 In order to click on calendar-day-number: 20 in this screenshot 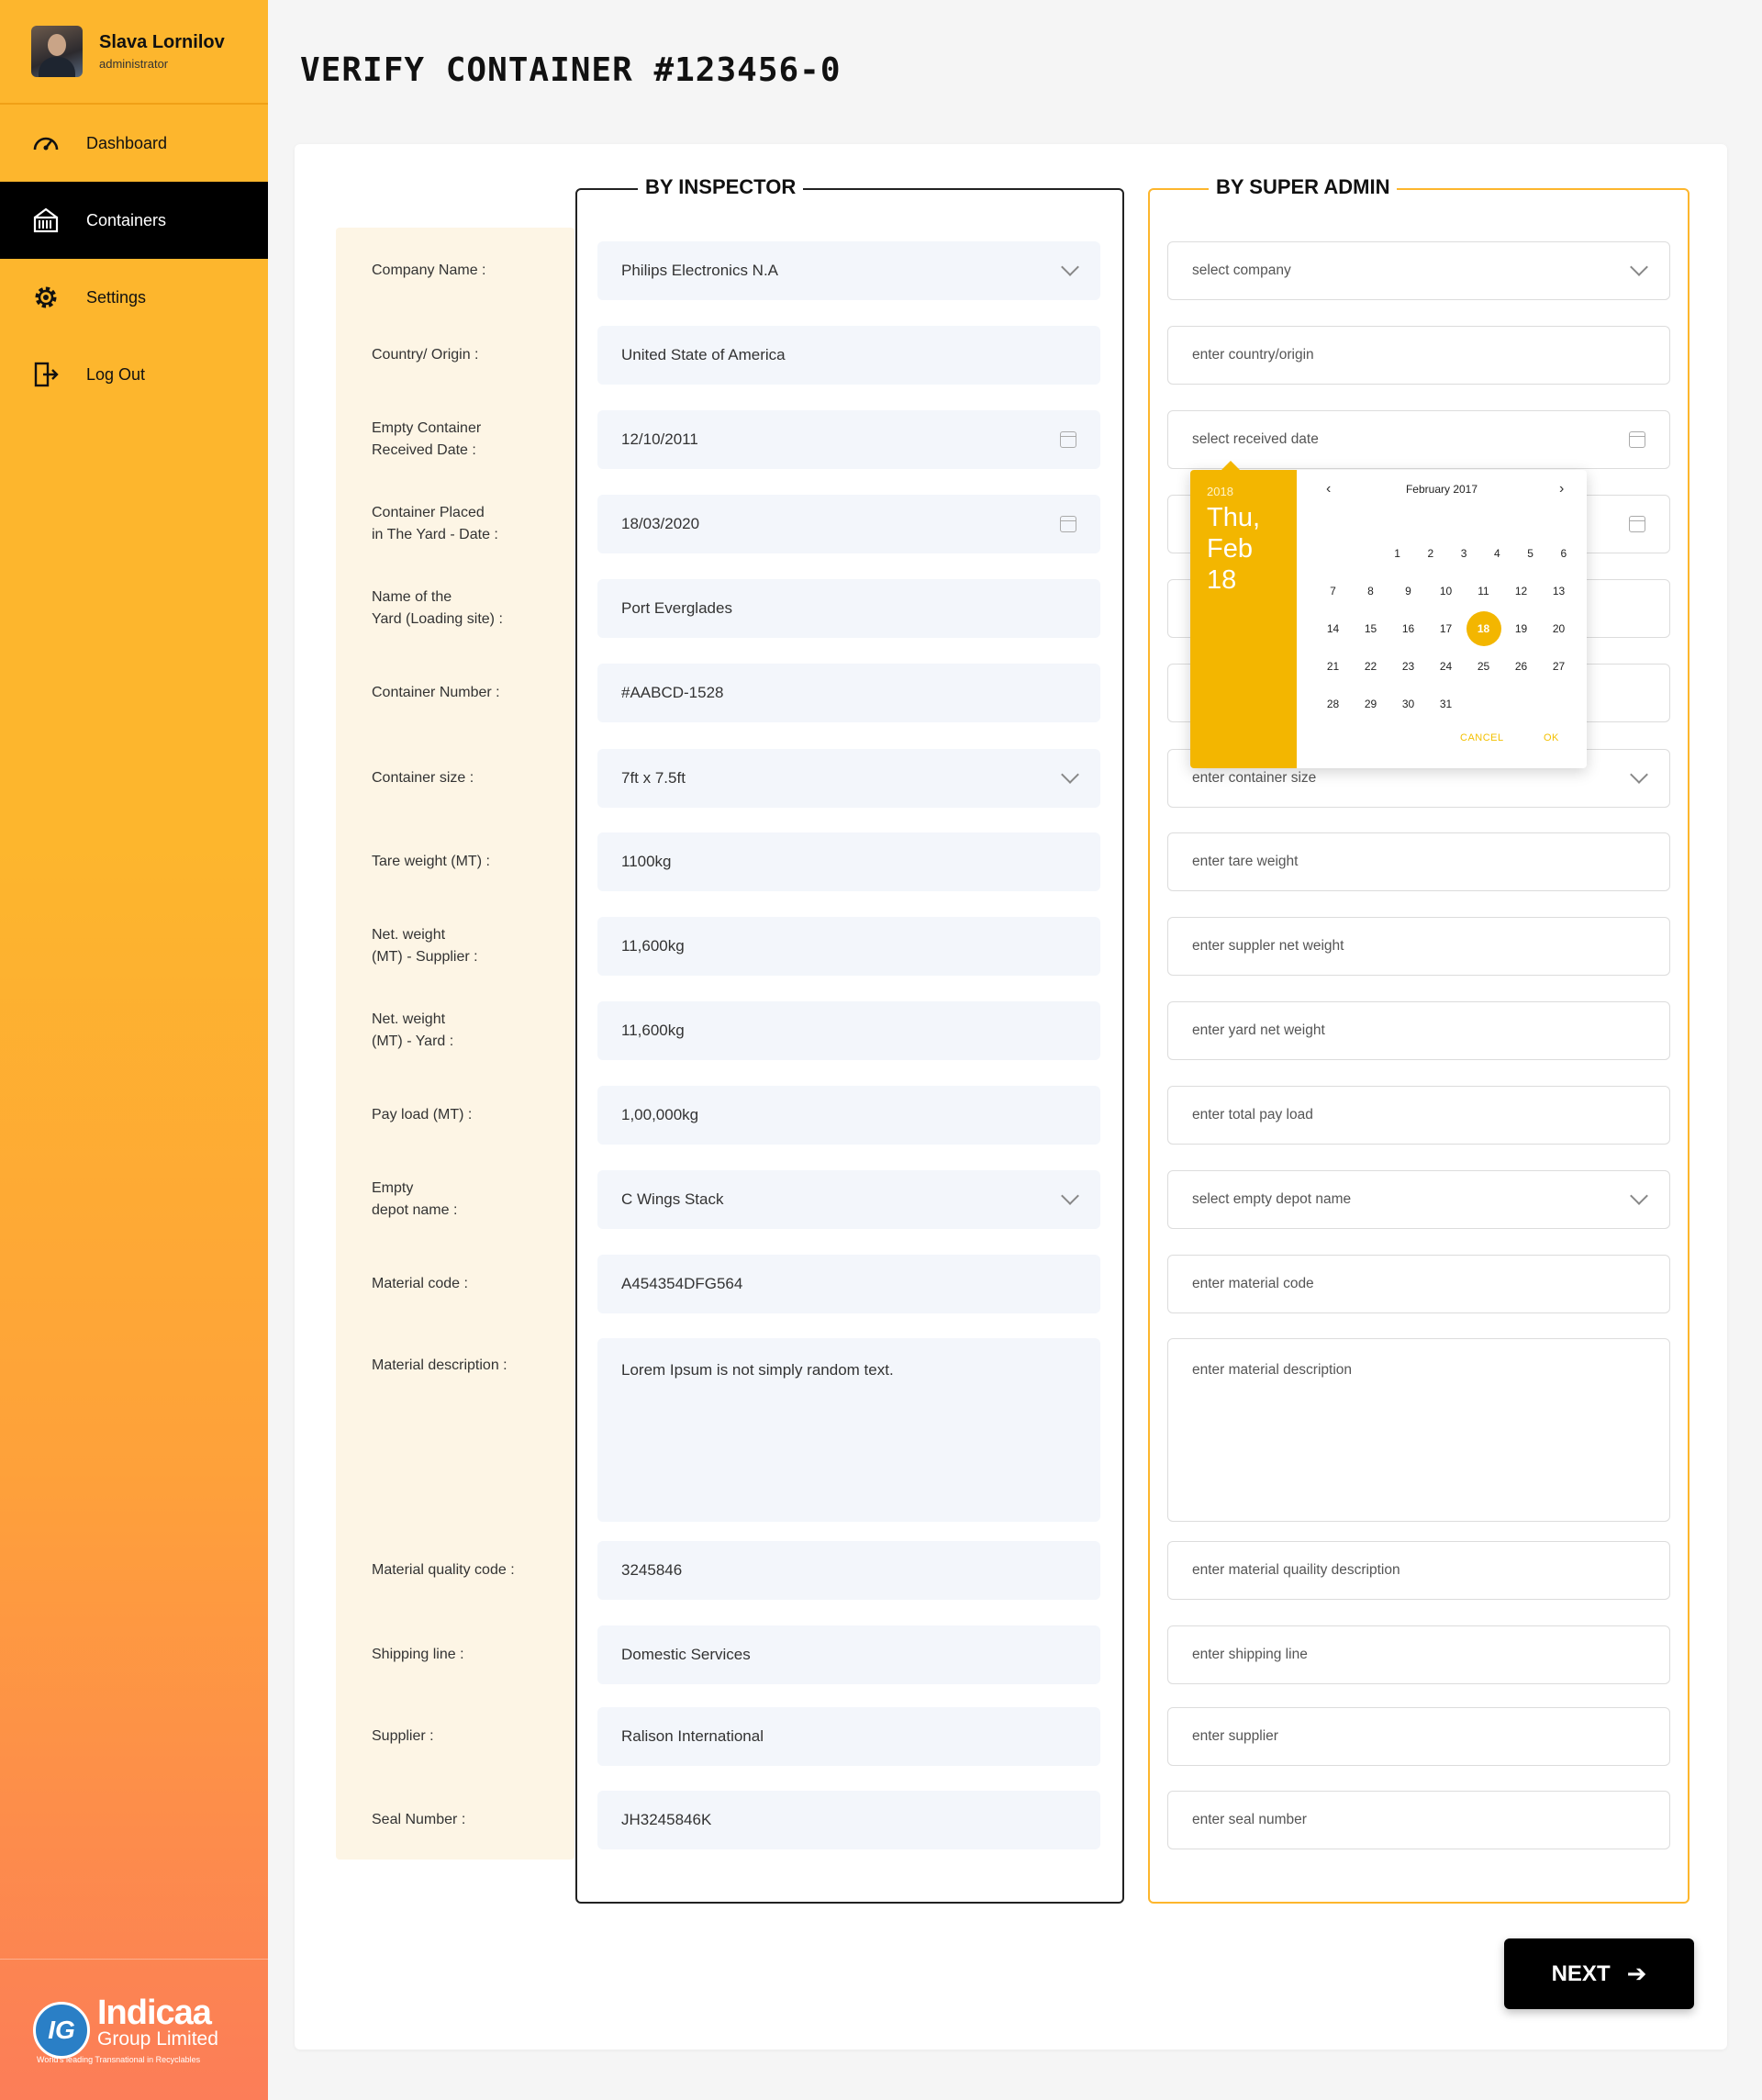, I will do `click(1559, 628)`.